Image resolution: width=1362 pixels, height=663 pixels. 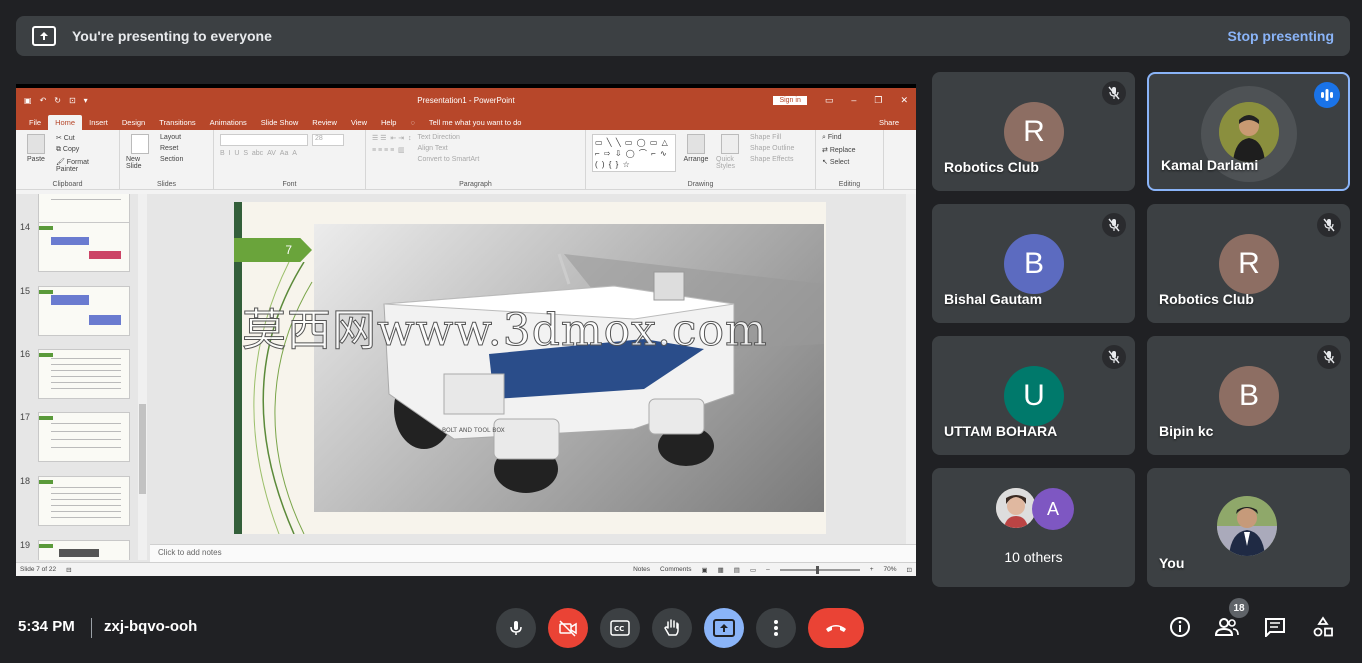 What do you see at coordinates (448, 148) in the screenshot?
I see `align-text-button: Align Text` at bounding box center [448, 148].